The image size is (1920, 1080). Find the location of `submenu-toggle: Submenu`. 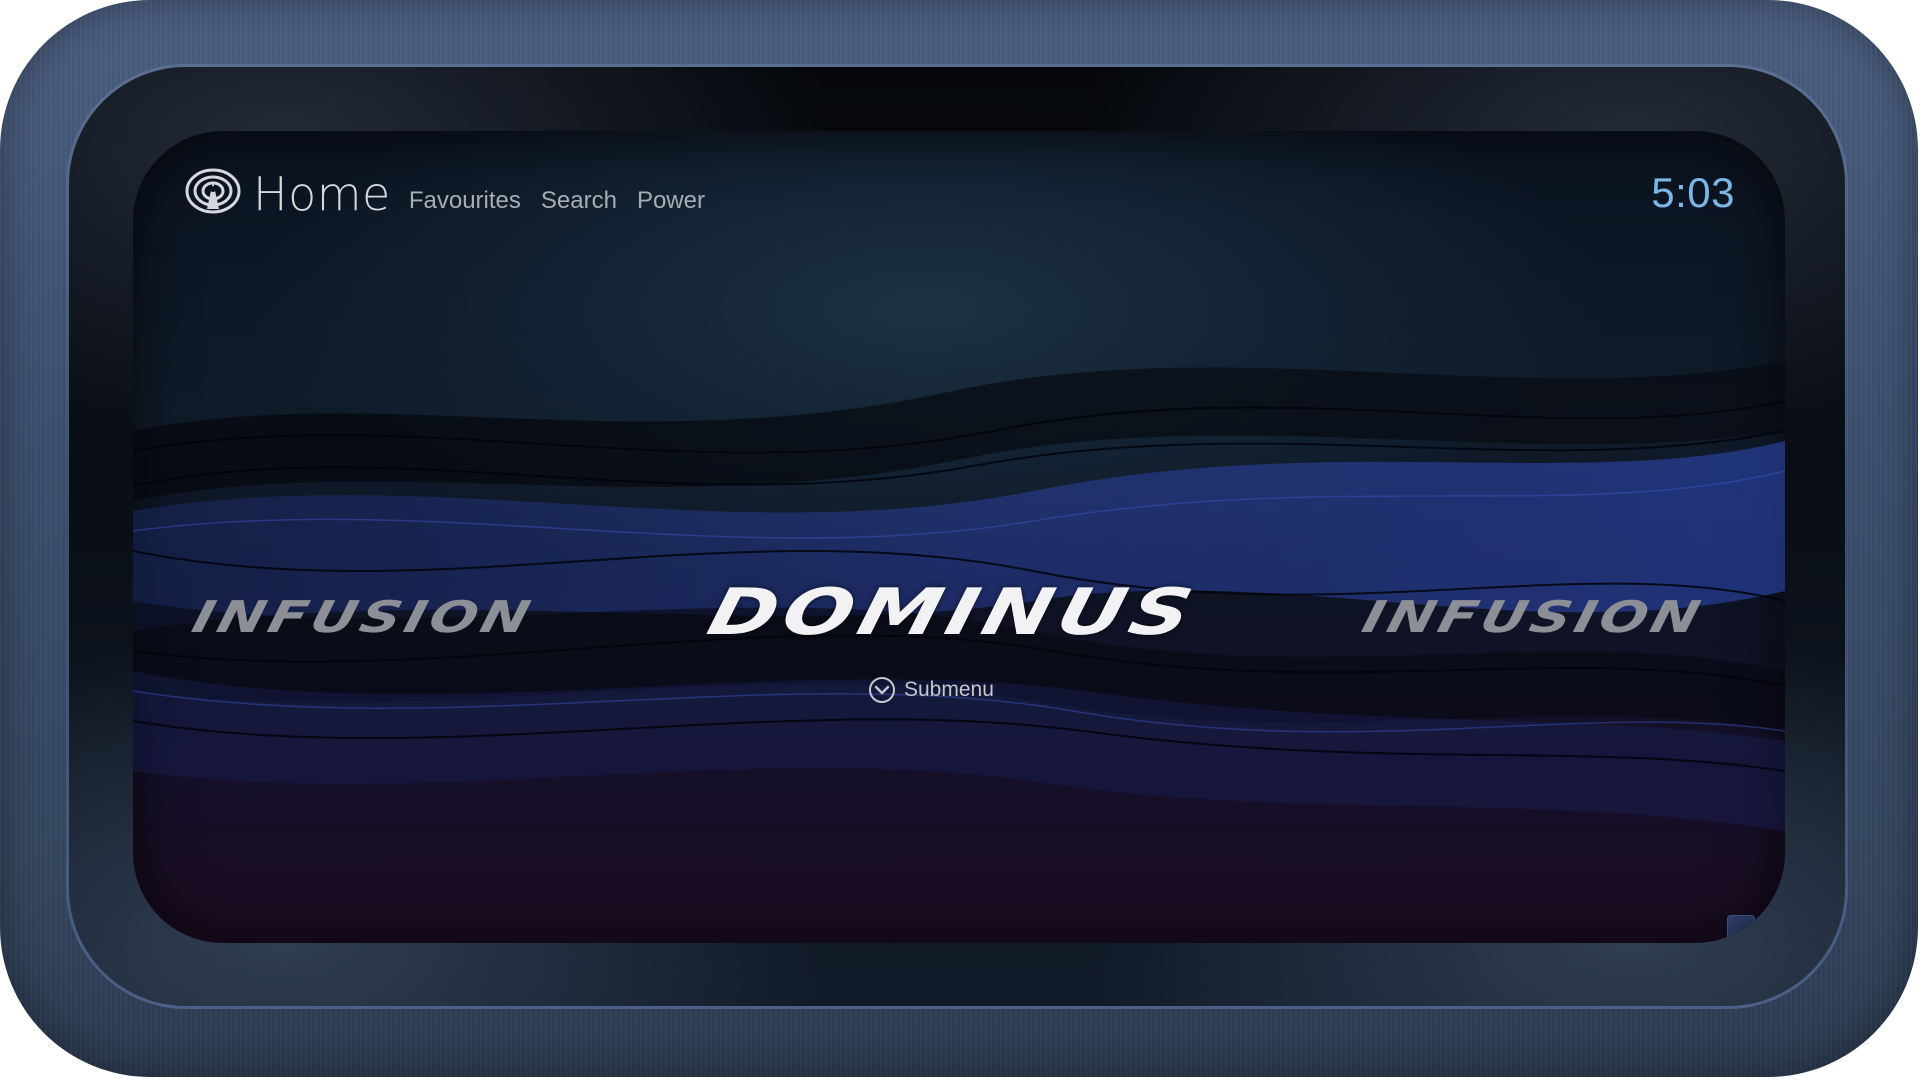

submenu-toggle: Submenu is located at coordinates (931, 690).